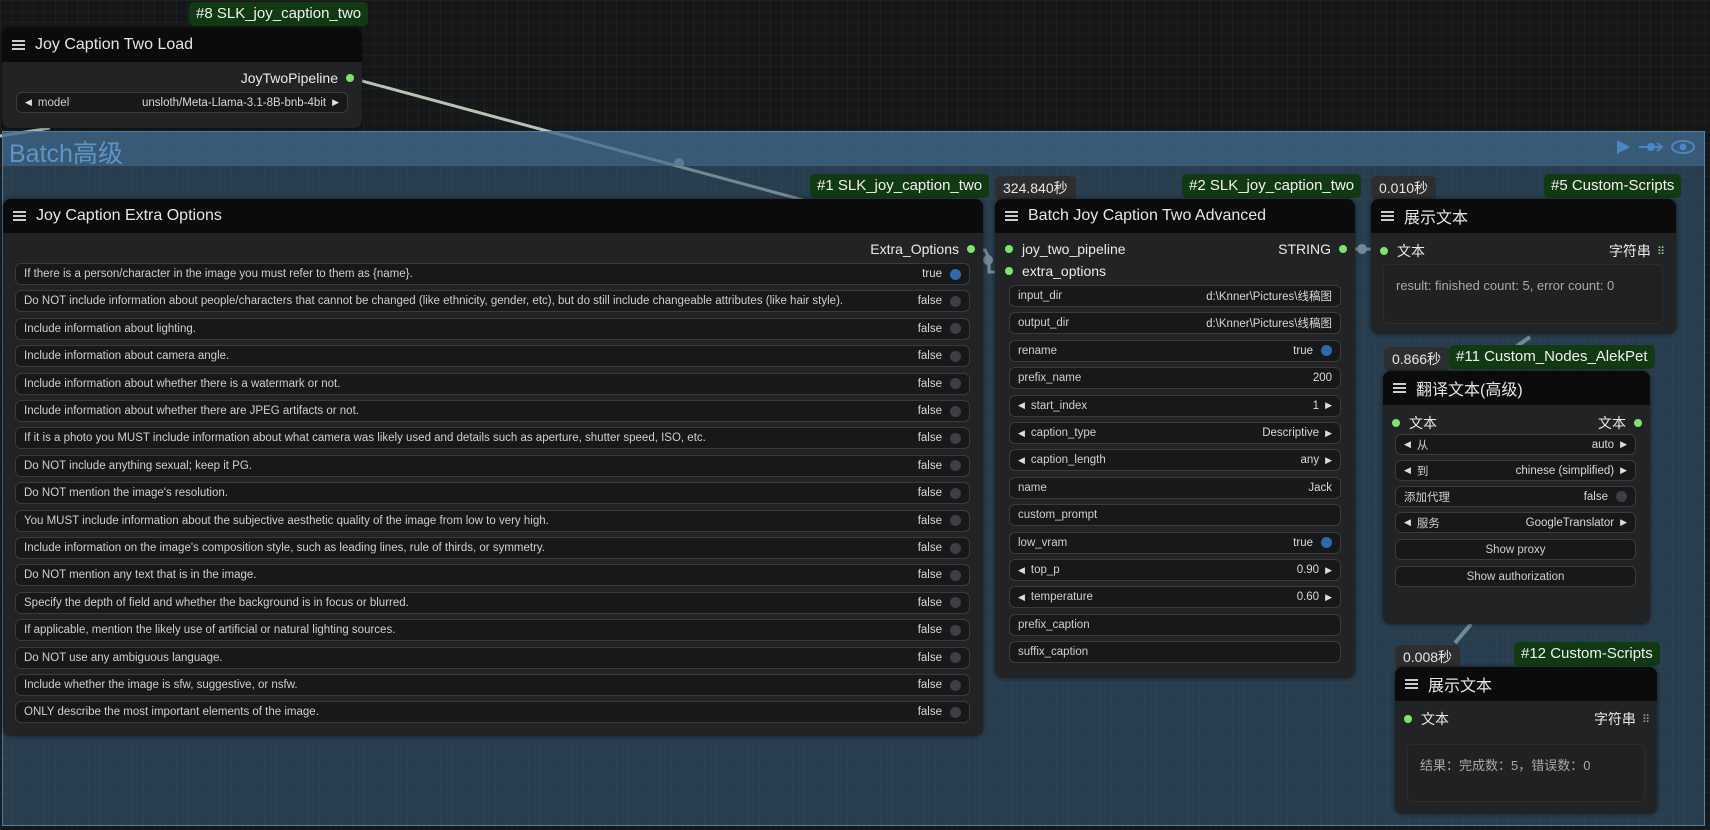  What do you see at coordinates (492, 657) in the screenshot?
I see `extra-option-toggle: Do NOT use any ambiguous language. false` at bounding box center [492, 657].